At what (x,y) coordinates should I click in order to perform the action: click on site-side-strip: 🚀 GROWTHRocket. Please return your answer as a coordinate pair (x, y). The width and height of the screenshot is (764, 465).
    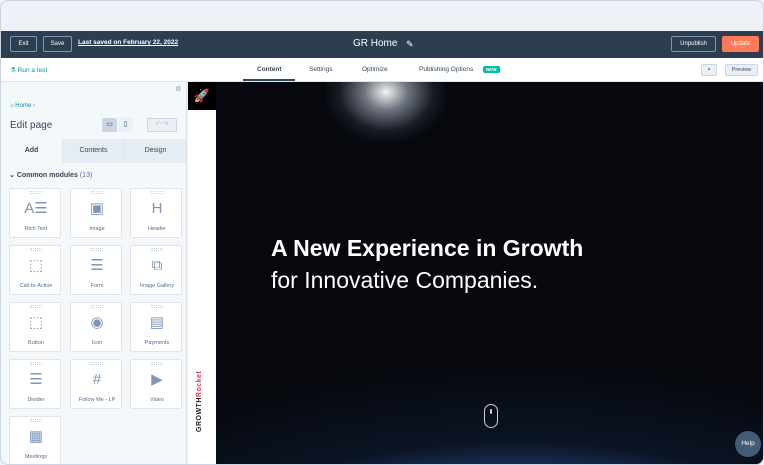
    Looking at the image, I should click on (202, 273).